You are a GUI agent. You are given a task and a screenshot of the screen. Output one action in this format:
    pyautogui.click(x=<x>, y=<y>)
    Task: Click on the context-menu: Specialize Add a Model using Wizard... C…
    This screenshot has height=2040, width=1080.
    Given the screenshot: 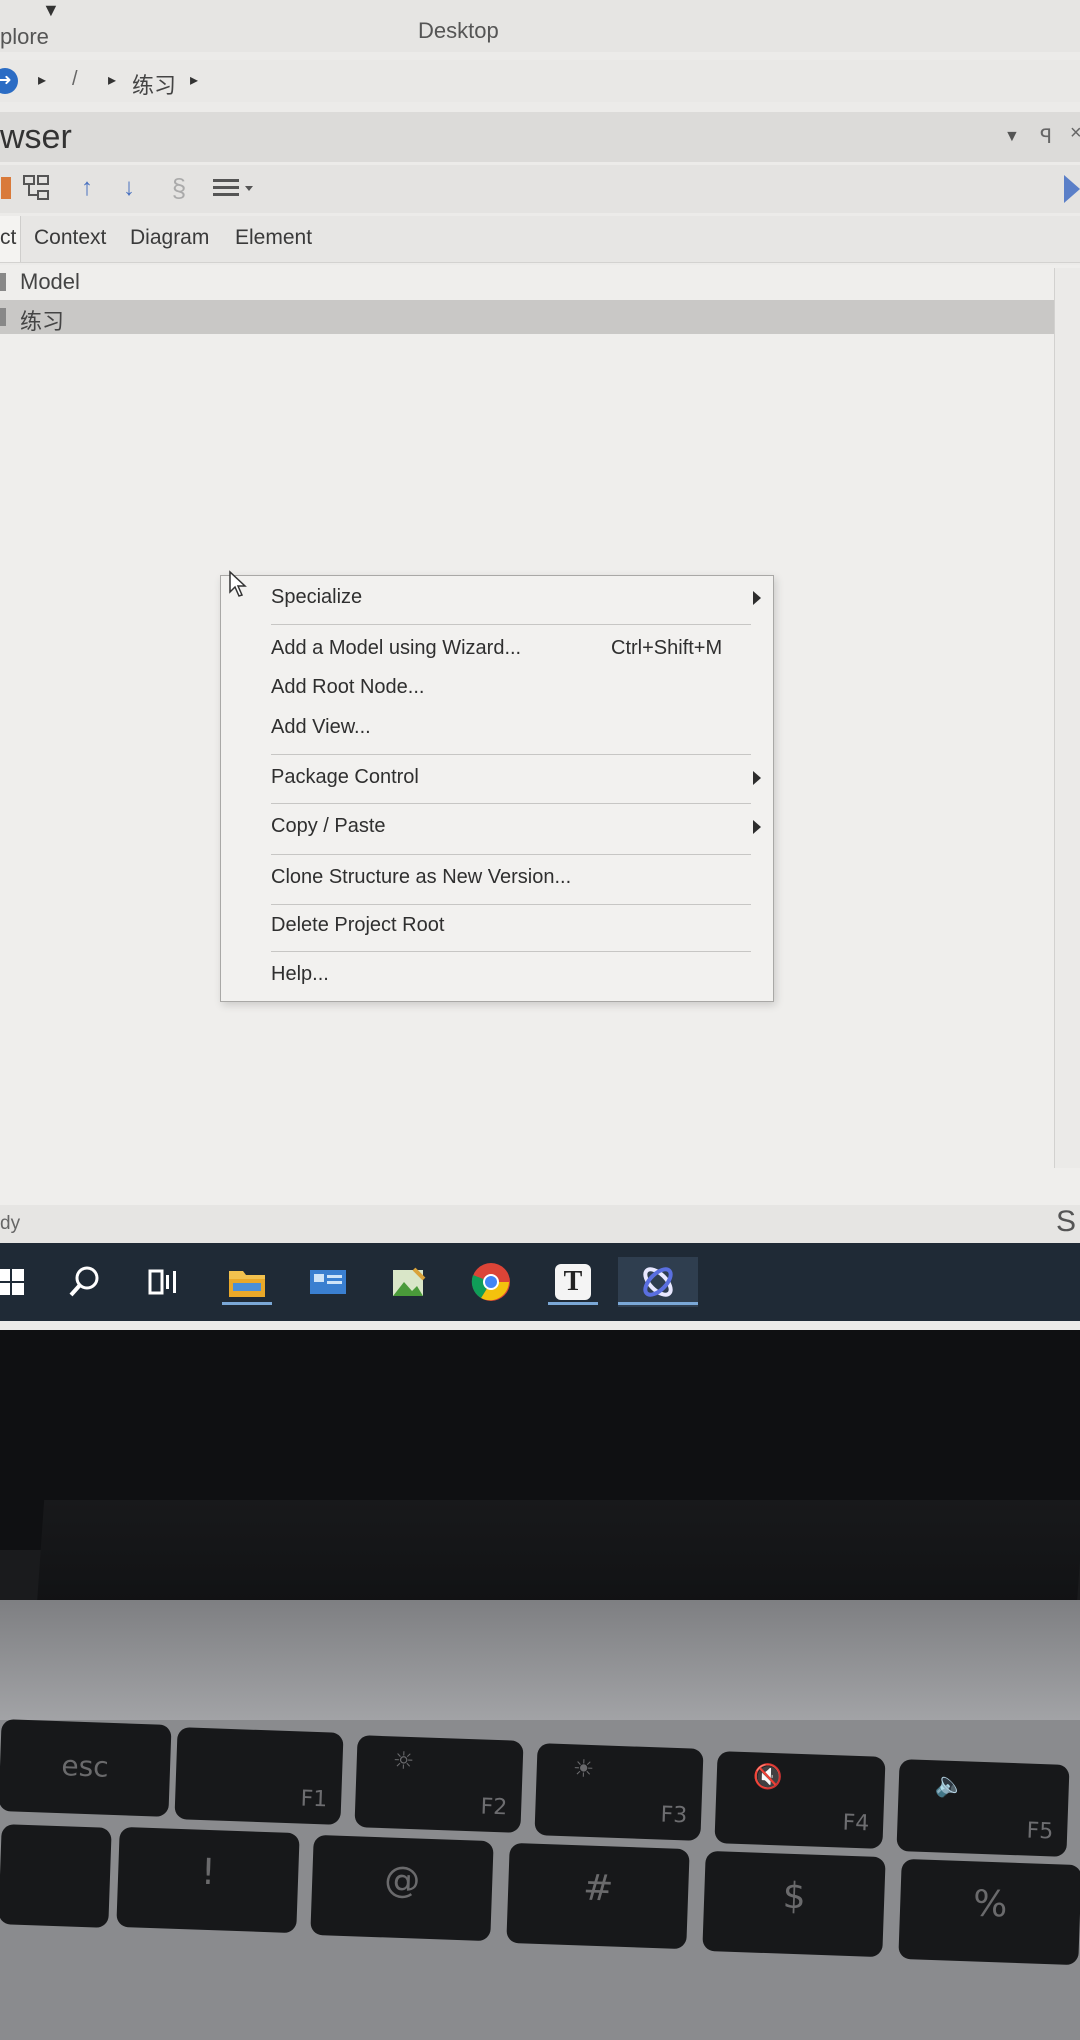 What is the action you would take?
    pyautogui.click(x=497, y=788)
    